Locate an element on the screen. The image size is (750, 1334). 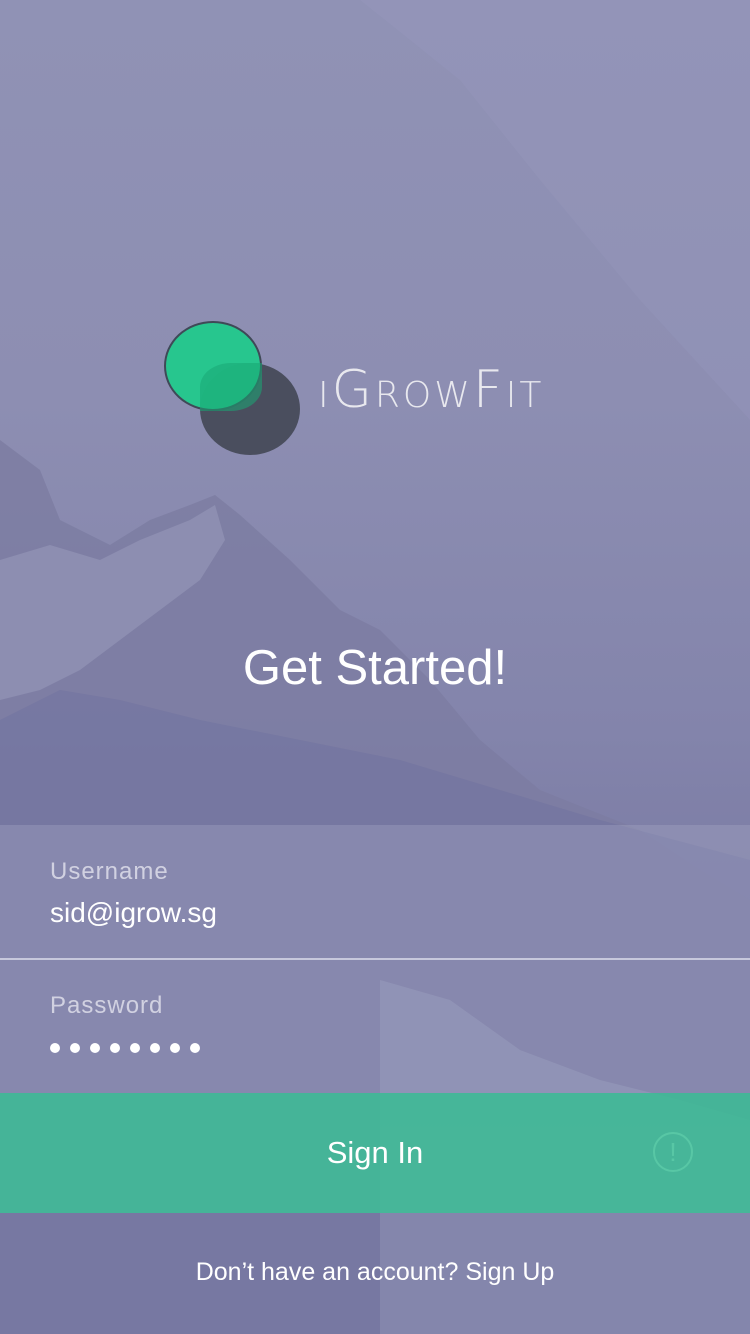
igrowfit-logo: iGrowFit is located at coordinates (375, 388).